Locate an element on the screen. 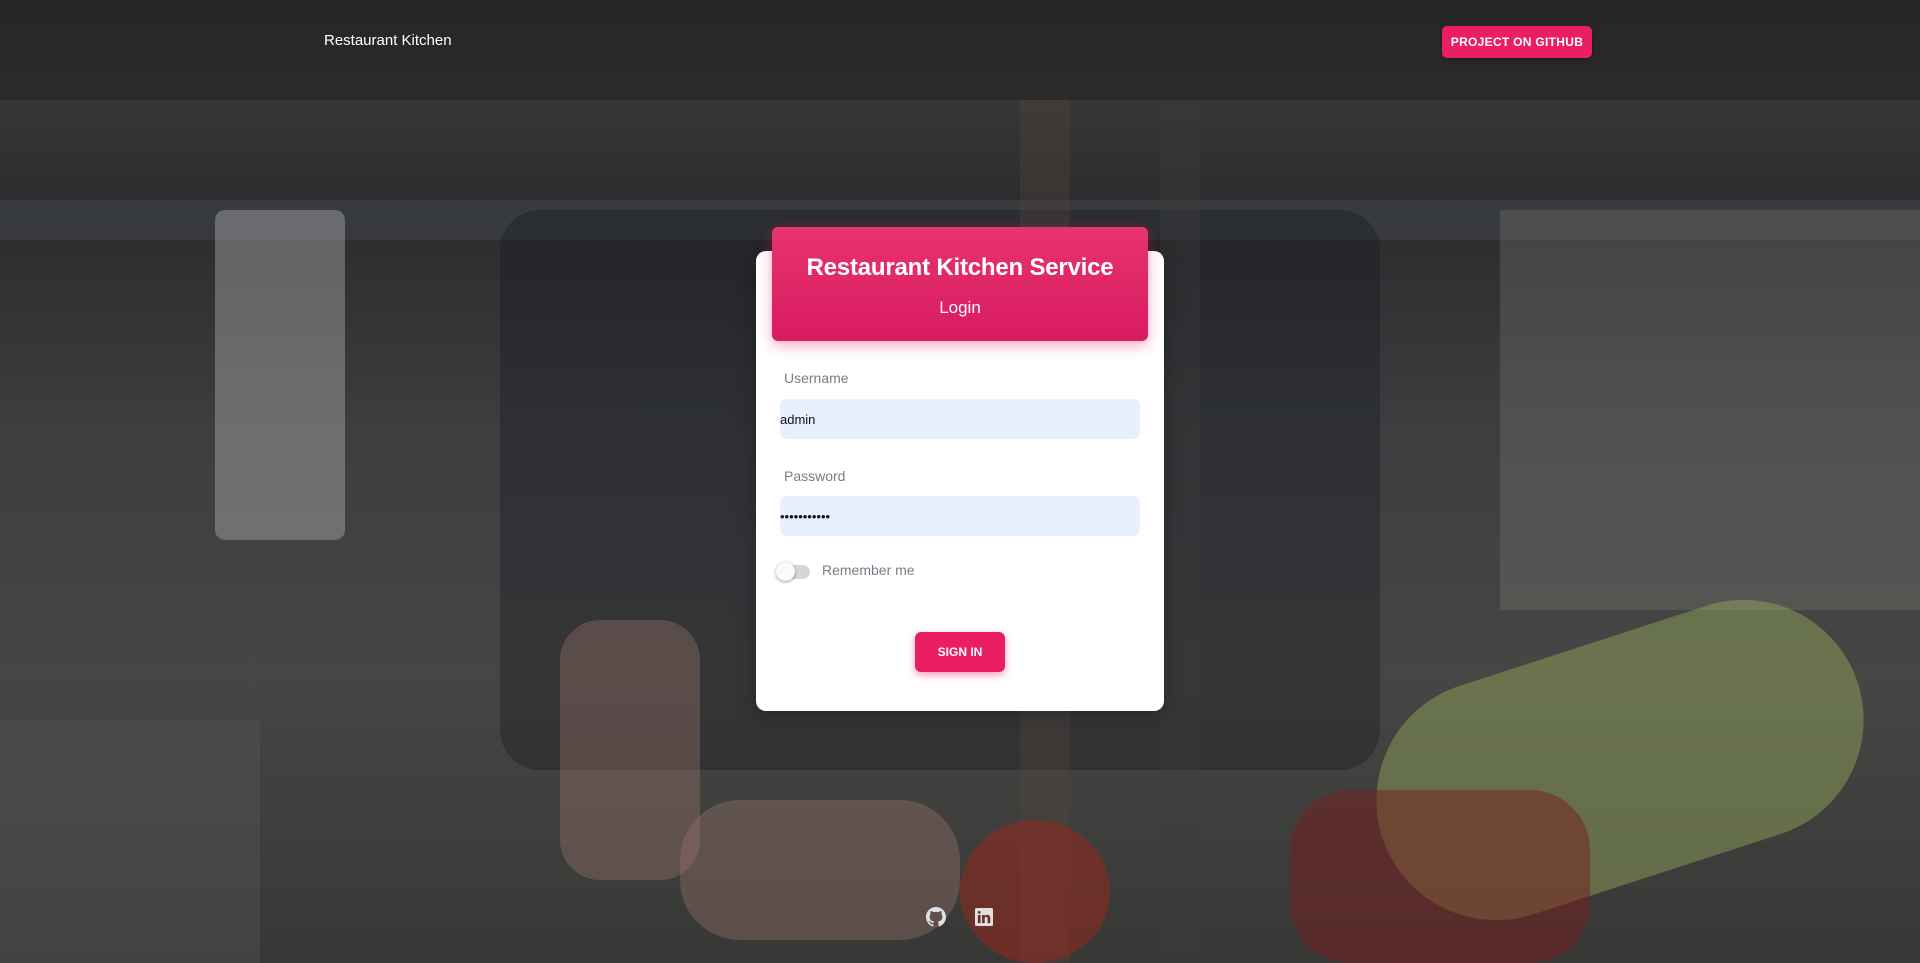 Image resolution: width=1920 pixels, height=963 pixels. card-title: Restaurant Kitchen Service is located at coordinates (960, 267).